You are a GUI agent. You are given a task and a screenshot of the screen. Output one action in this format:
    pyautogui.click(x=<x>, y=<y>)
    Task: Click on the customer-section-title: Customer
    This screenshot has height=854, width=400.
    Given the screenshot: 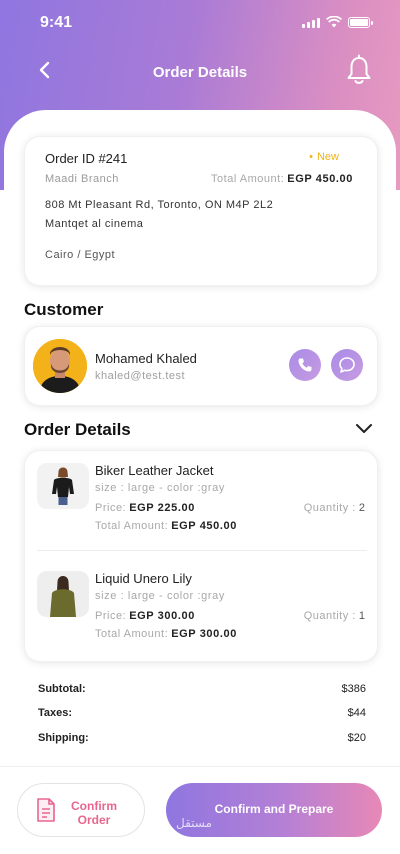 What is the action you would take?
    pyautogui.click(x=64, y=309)
    